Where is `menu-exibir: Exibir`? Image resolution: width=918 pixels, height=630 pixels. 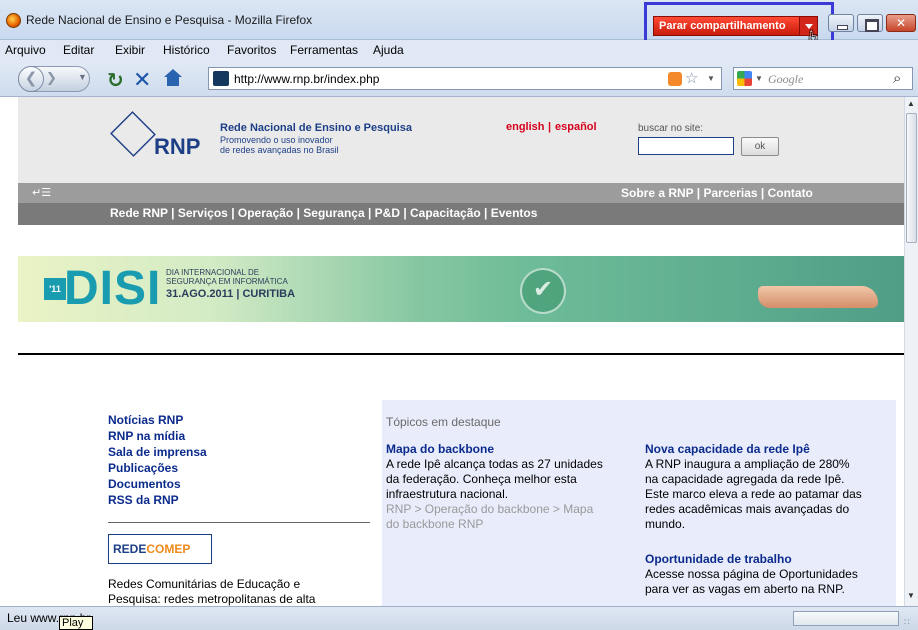 menu-exibir: Exibir is located at coordinates (130, 50).